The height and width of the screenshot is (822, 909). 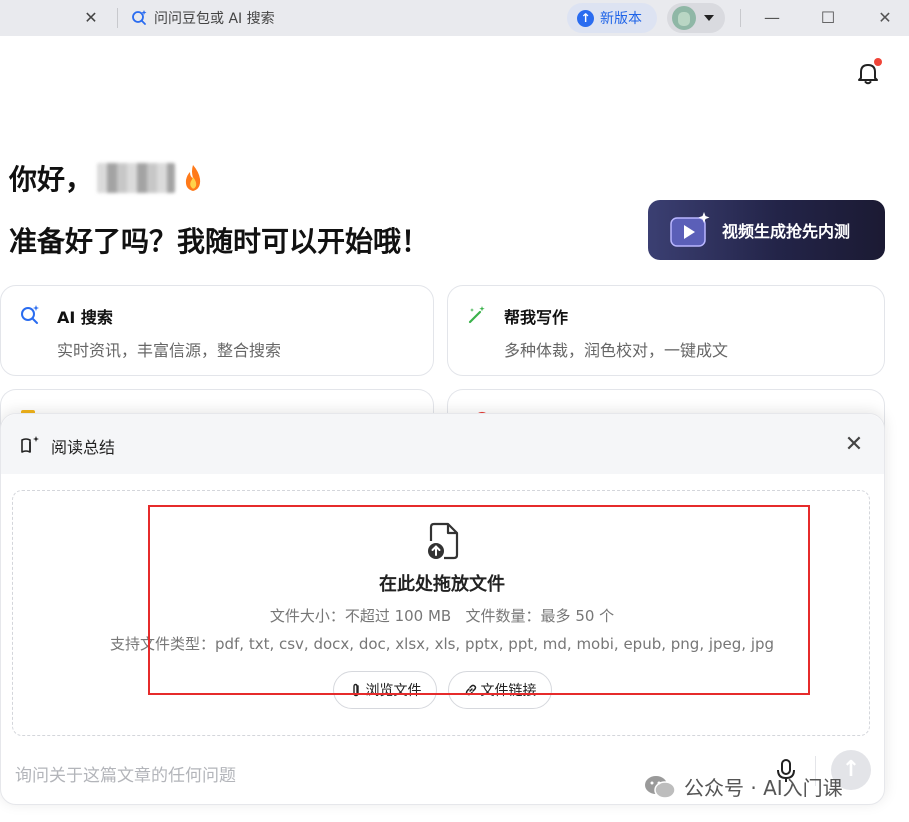 I want to click on chevron-down-icon, so click(x=709, y=18).